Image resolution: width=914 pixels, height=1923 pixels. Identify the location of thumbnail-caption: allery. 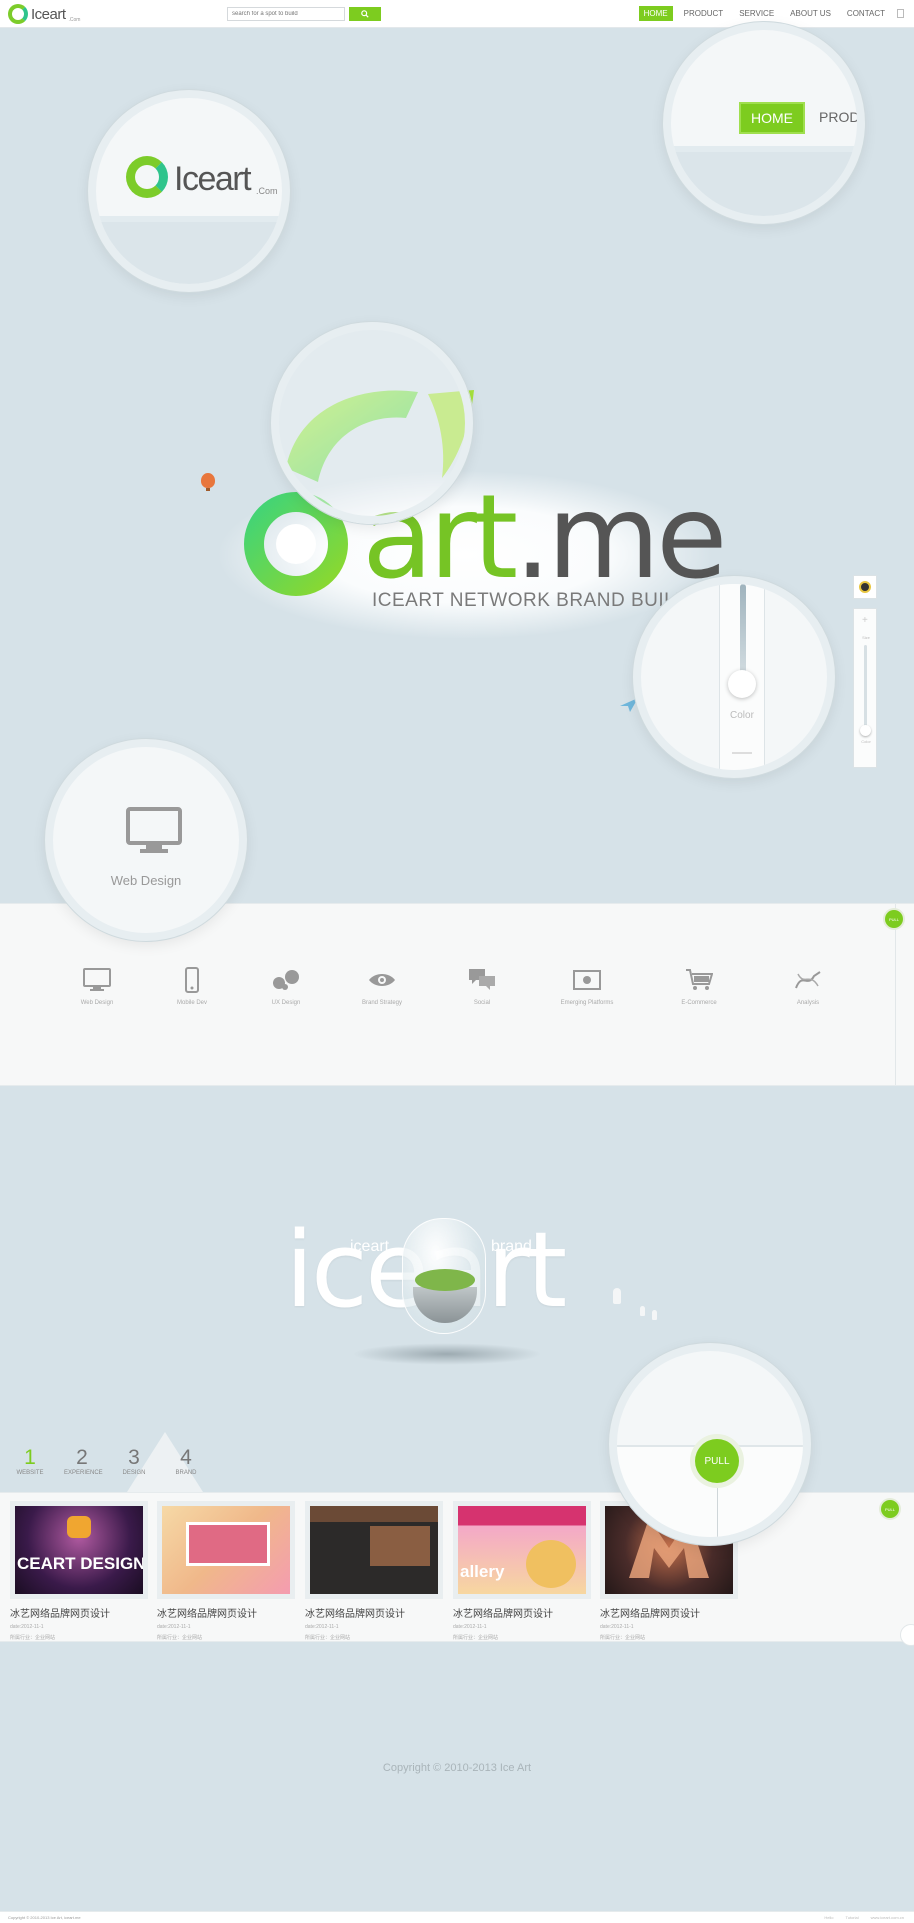
(482, 1571).